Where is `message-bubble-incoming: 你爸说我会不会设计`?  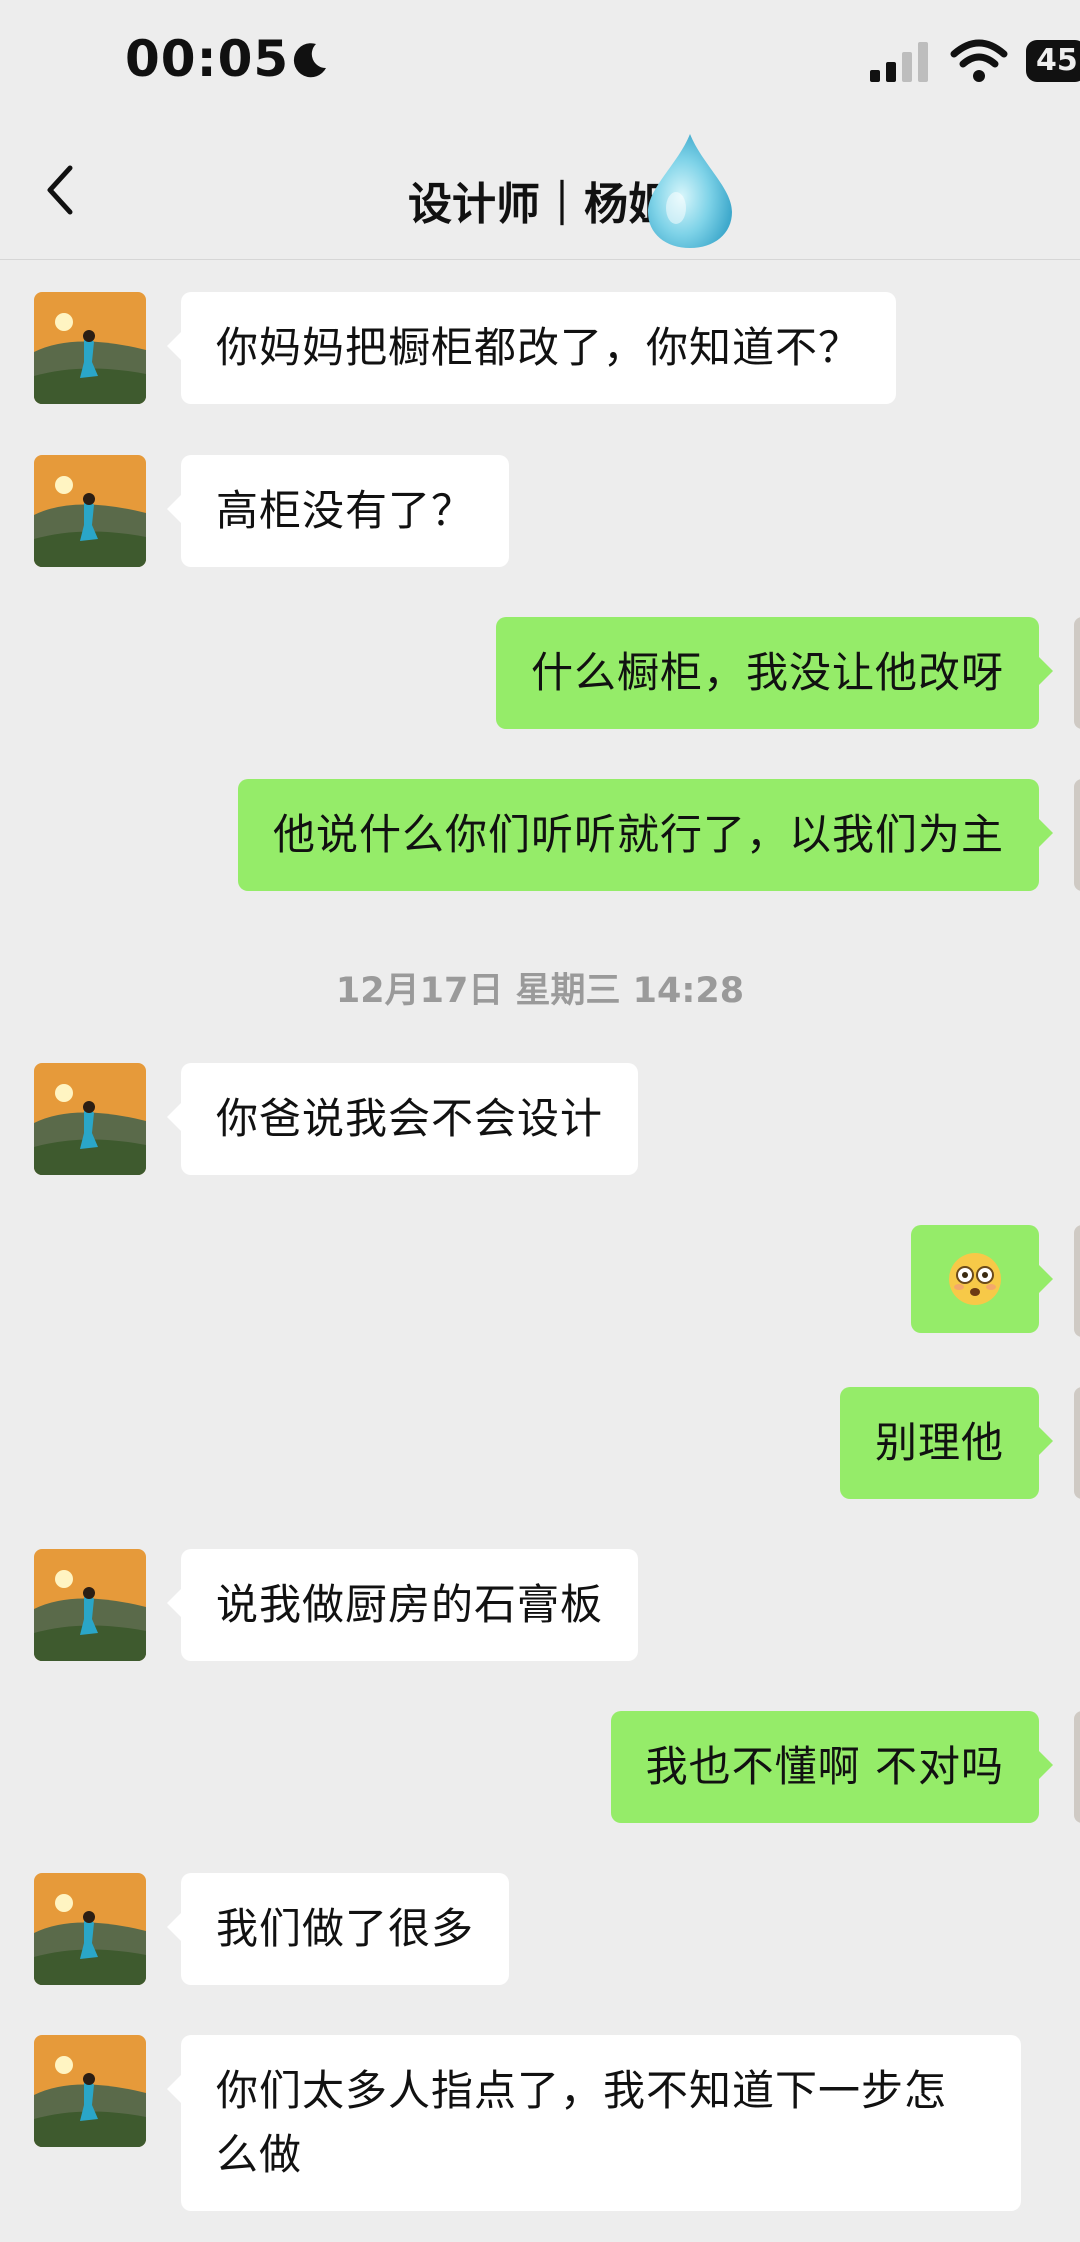
message-bubble-incoming: 你爸说我会不会设计 is located at coordinates (402, 1119).